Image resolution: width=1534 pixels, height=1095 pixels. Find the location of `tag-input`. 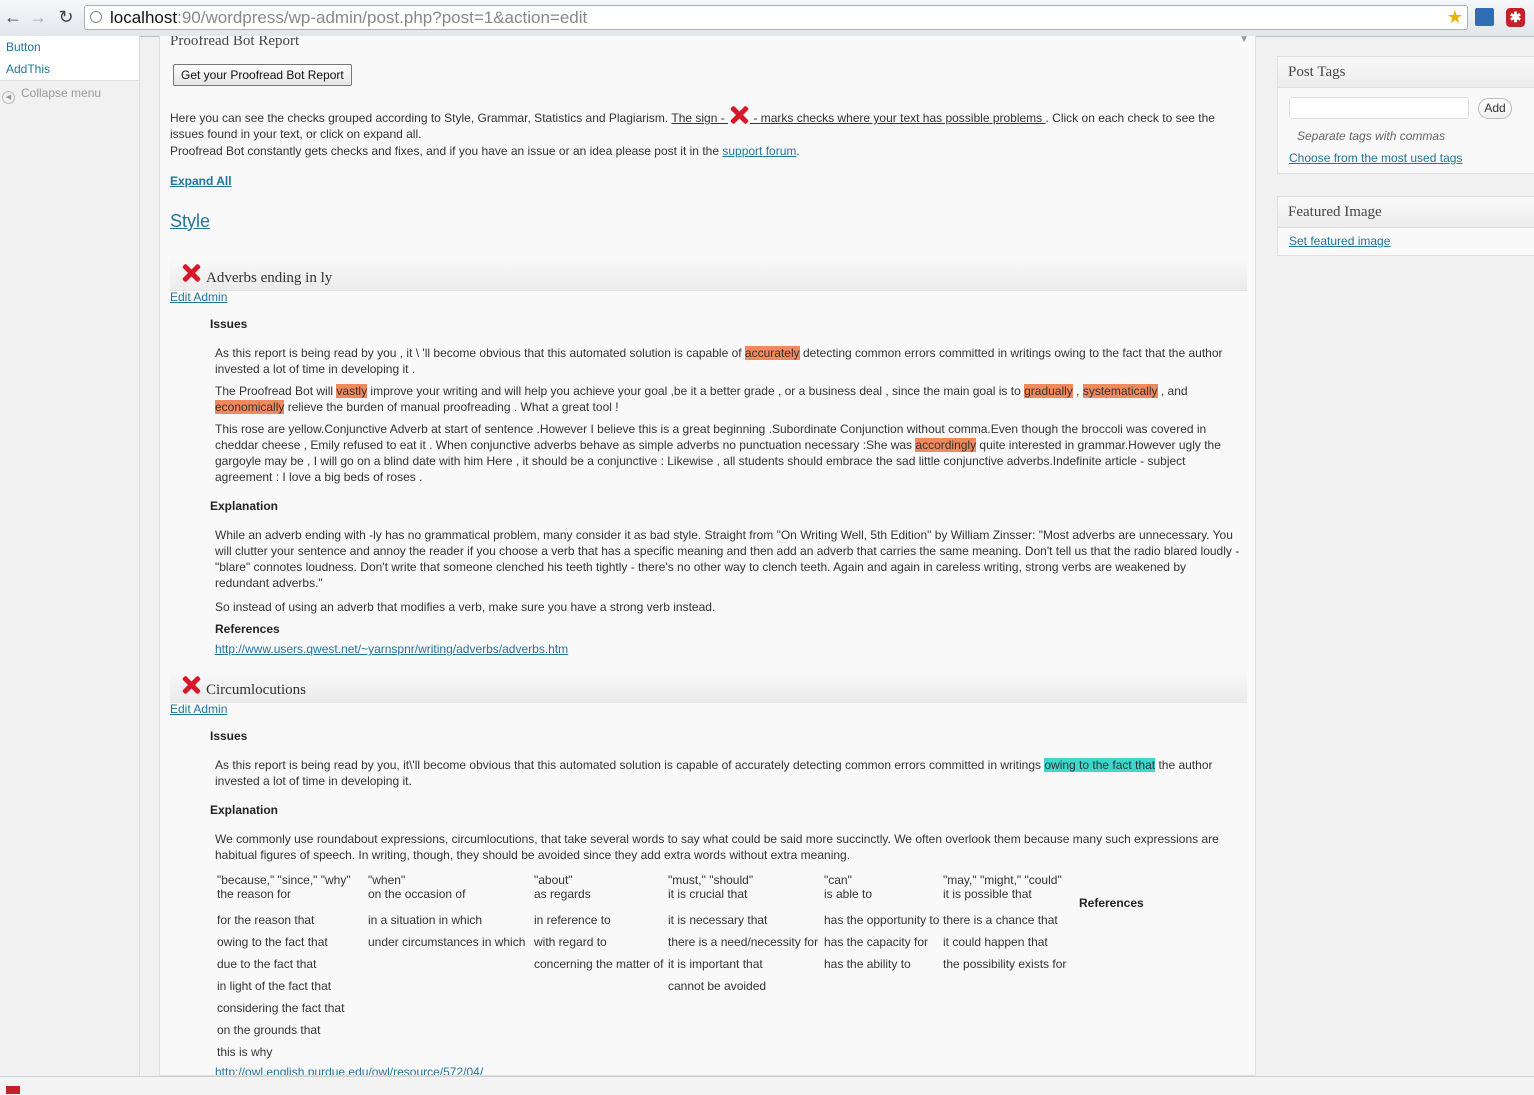

tag-input is located at coordinates (1379, 108).